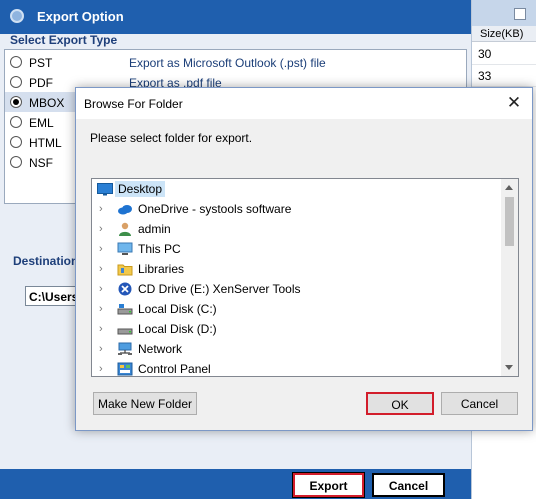 The height and width of the screenshot is (499, 536). Describe the element at coordinates (41, 63) in the screenshot. I see `export-type-name: PST` at that location.